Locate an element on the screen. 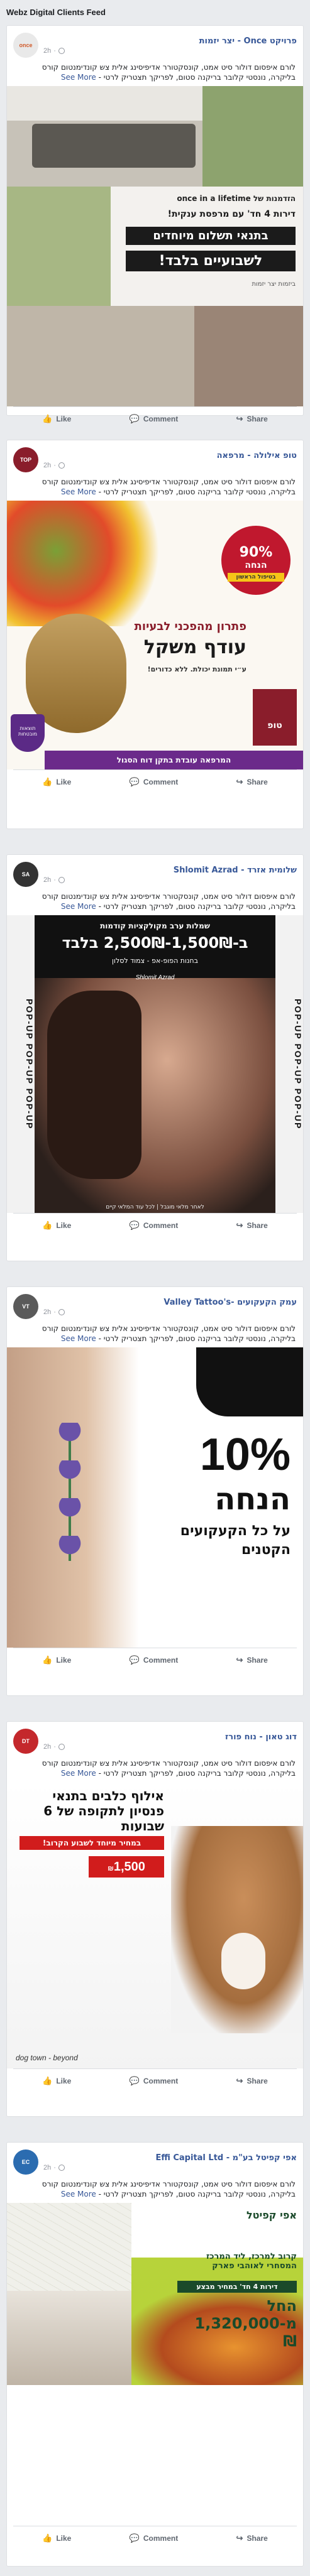 This screenshot has width=310, height=2576. avatar: EC is located at coordinates (25, 2162).